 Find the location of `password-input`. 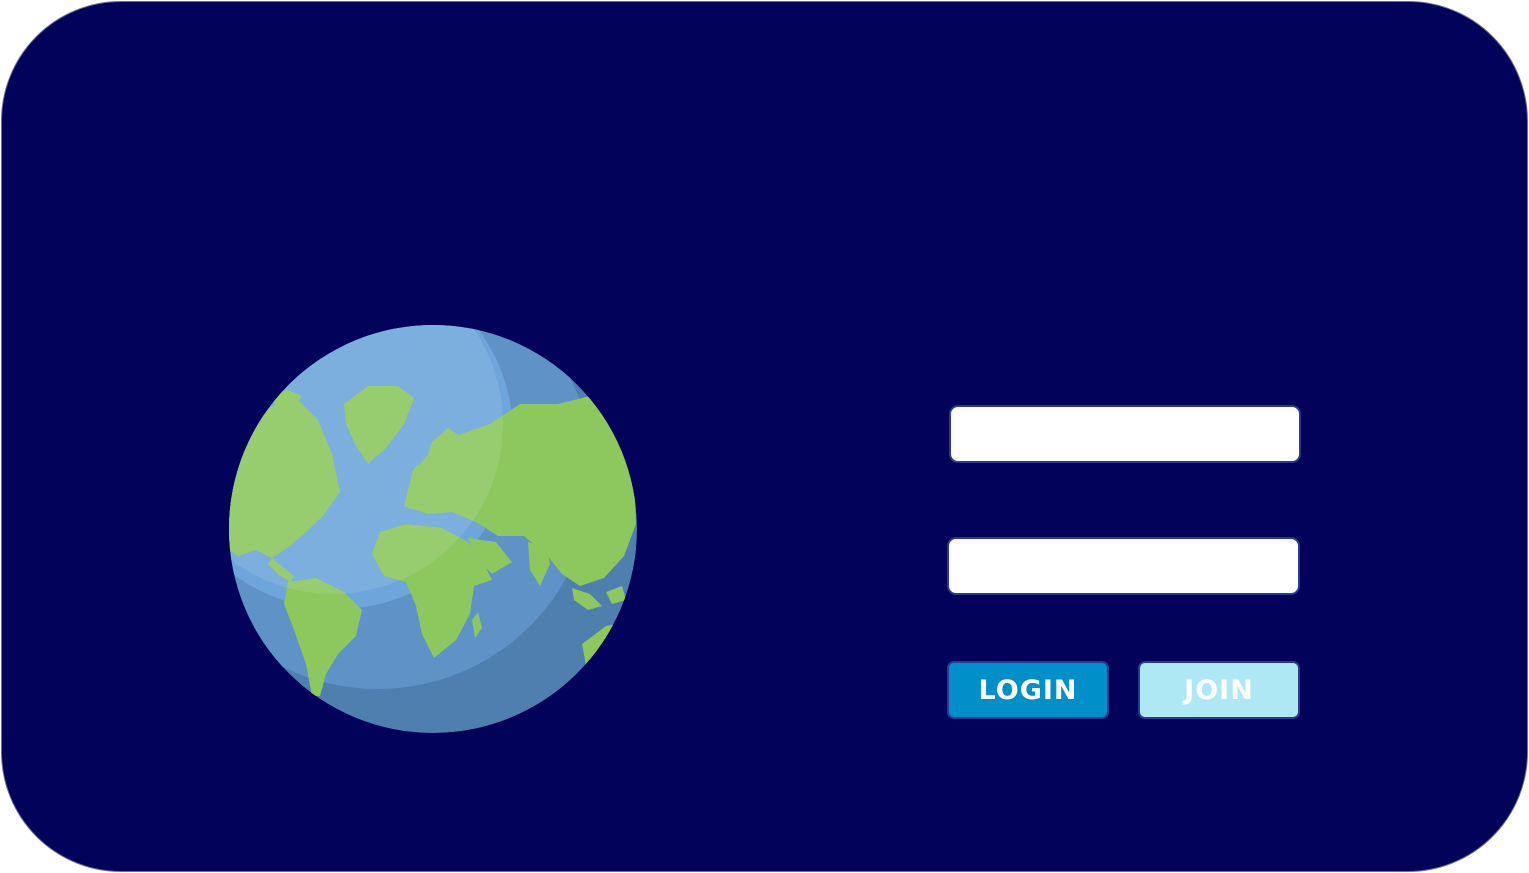

password-input is located at coordinates (1123, 566).